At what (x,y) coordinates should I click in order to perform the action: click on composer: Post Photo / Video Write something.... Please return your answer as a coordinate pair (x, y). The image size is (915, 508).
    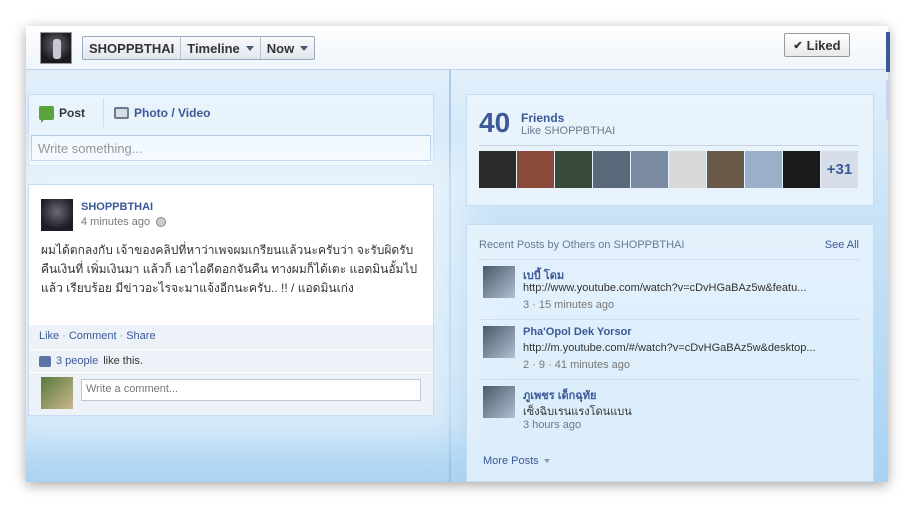
    Looking at the image, I should click on (231, 130).